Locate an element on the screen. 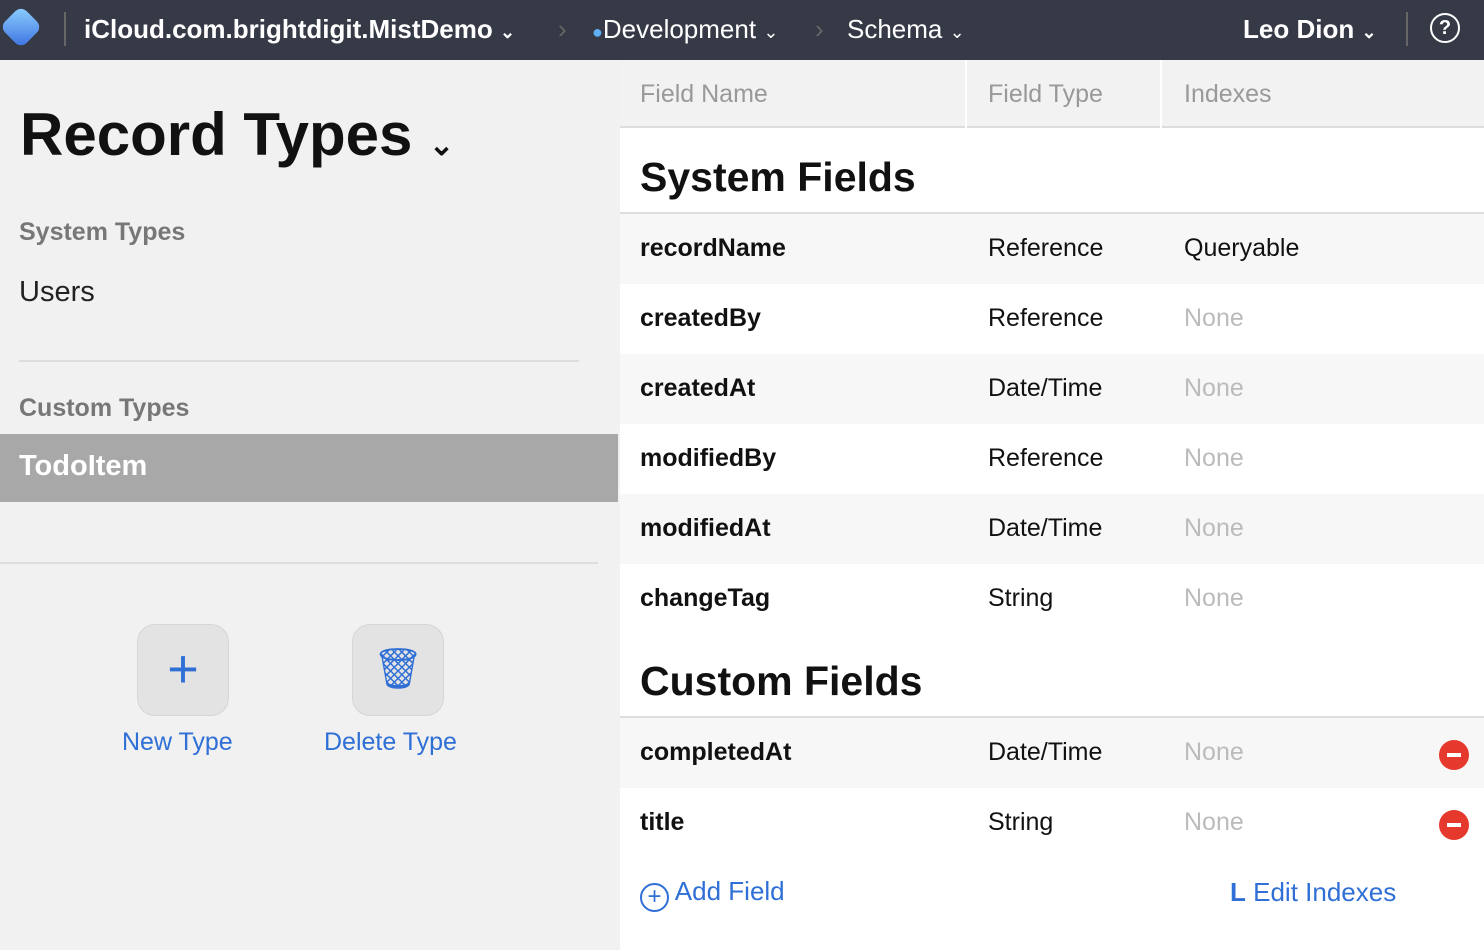 Image resolution: width=1484 pixels, height=950 pixels. table-header: Field Name Field Type Indexes is located at coordinates (1052, 94).